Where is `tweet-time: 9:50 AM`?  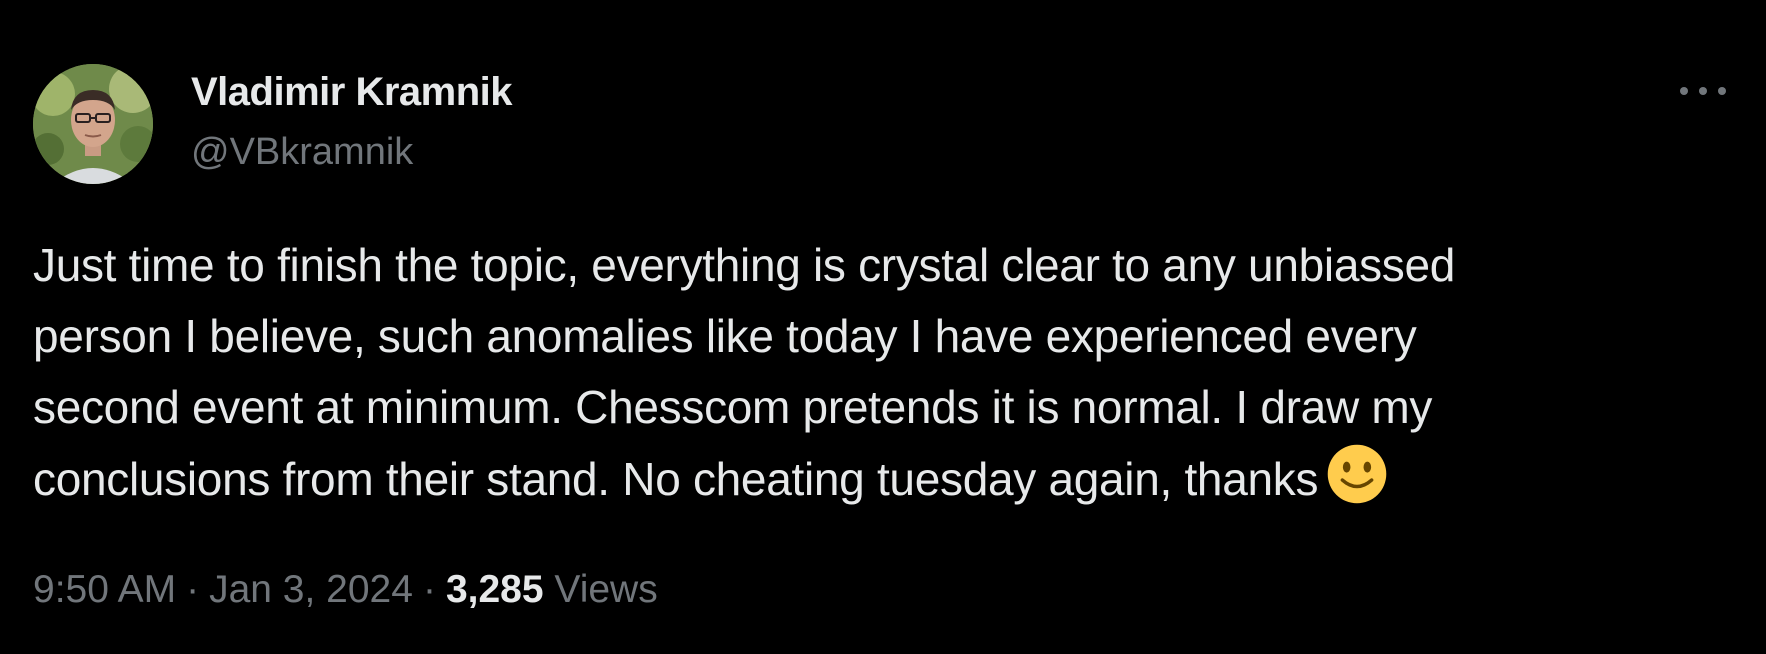 tweet-time: 9:50 AM is located at coordinates (104, 589).